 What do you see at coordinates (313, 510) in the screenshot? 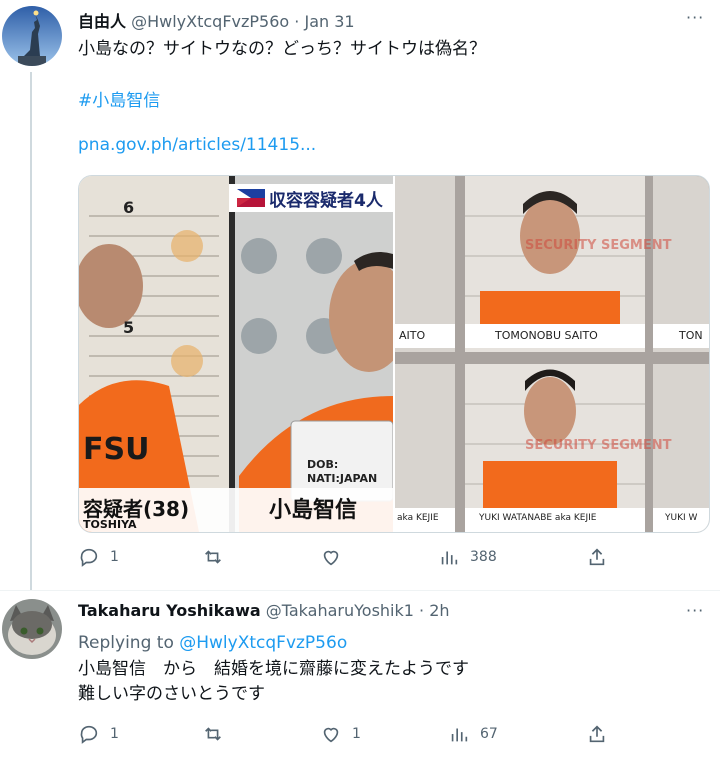
I see `caption-kojima-tomonobu: 小島智信` at bounding box center [313, 510].